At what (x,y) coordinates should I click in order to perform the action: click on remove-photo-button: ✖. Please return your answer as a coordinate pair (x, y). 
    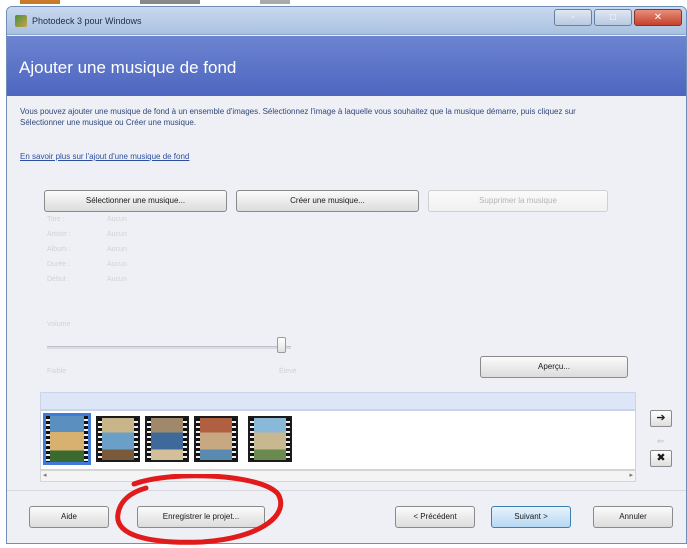
    Looking at the image, I should click on (661, 458).